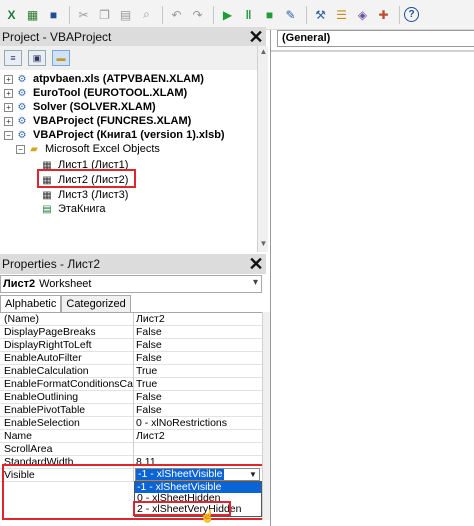 The image size is (474, 526). What do you see at coordinates (383, 14) in the screenshot?
I see `toolbox-icon: ✚` at bounding box center [383, 14].